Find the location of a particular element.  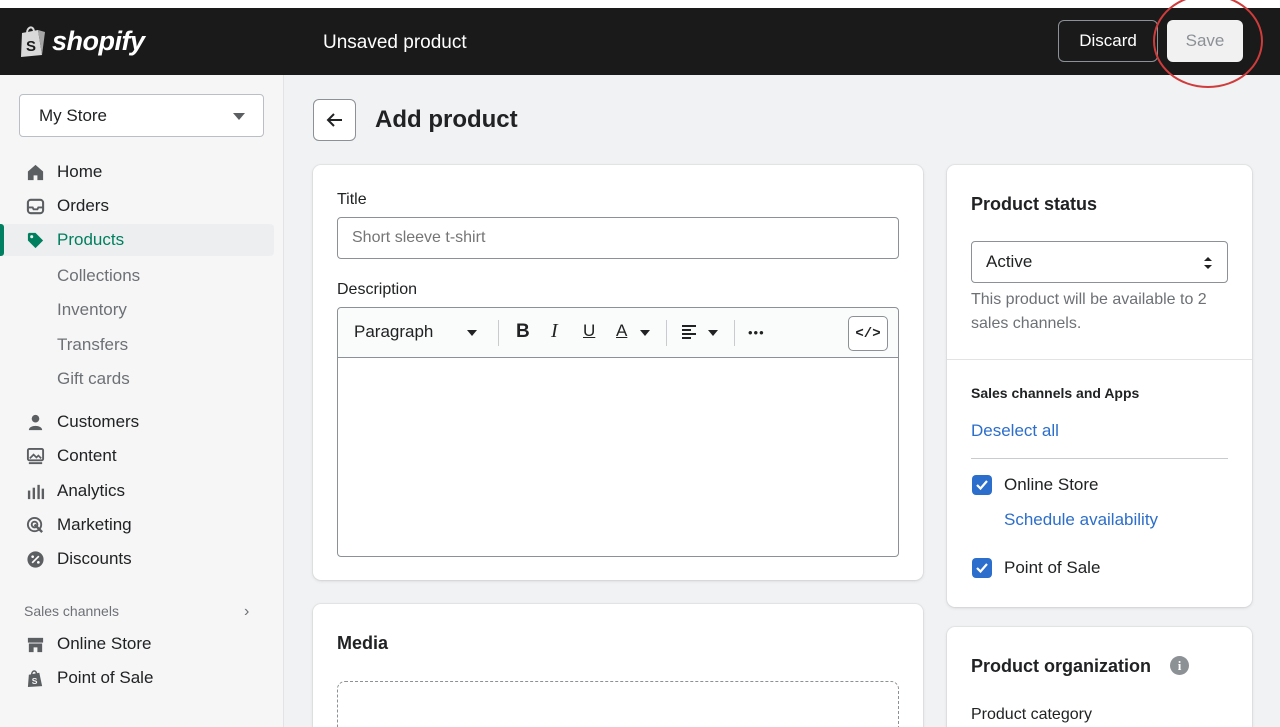

arrow-left-icon is located at coordinates (334, 120).